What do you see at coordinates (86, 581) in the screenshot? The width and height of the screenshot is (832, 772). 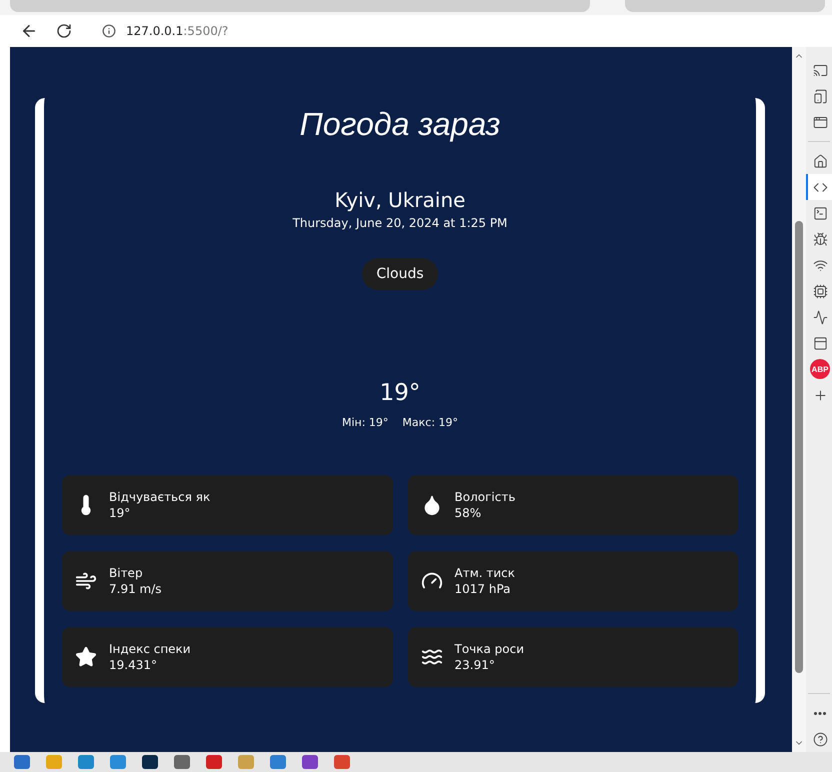 I see `wind-icon` at bounding box center [86, 581].